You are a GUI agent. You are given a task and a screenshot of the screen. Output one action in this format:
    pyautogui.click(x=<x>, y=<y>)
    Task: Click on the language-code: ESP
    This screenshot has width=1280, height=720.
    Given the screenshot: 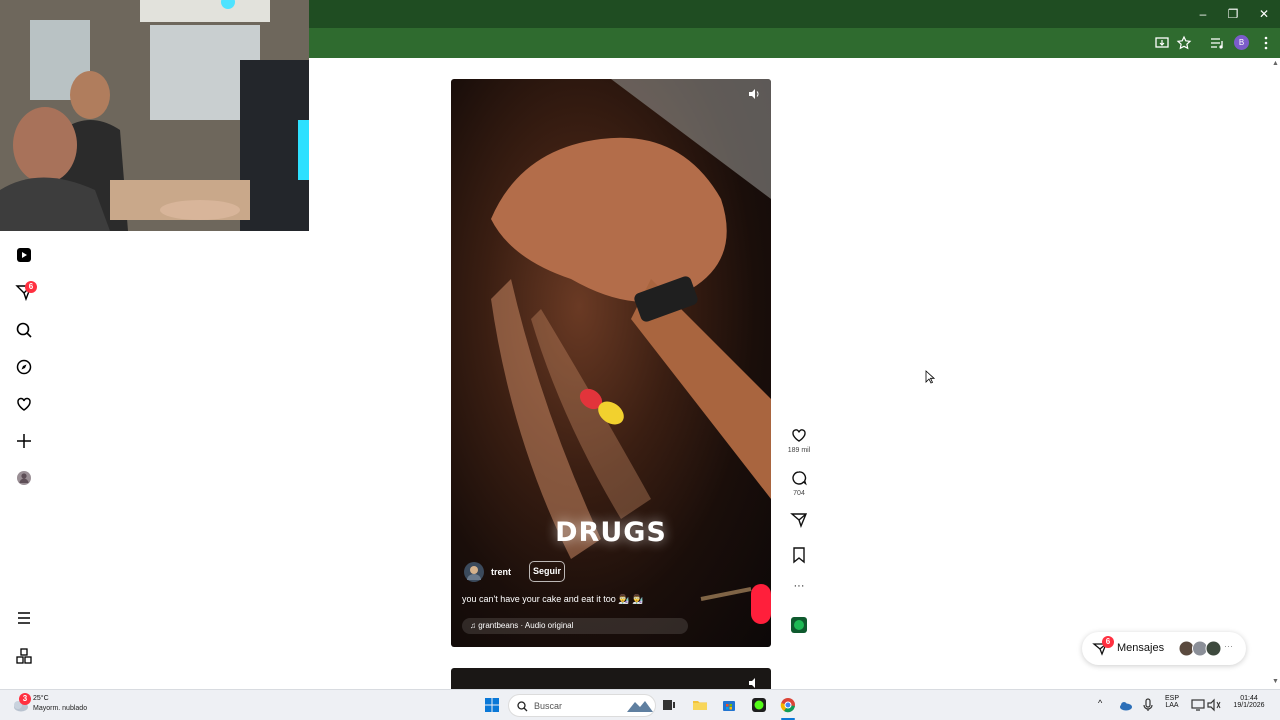 What is the action you would take?
    pyautogui.click(x=1171, y=698)
    